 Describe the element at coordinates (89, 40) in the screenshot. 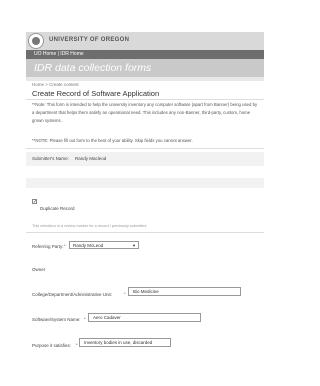

I see `university-name: UNIVERSITY OF OREGON` at that location.